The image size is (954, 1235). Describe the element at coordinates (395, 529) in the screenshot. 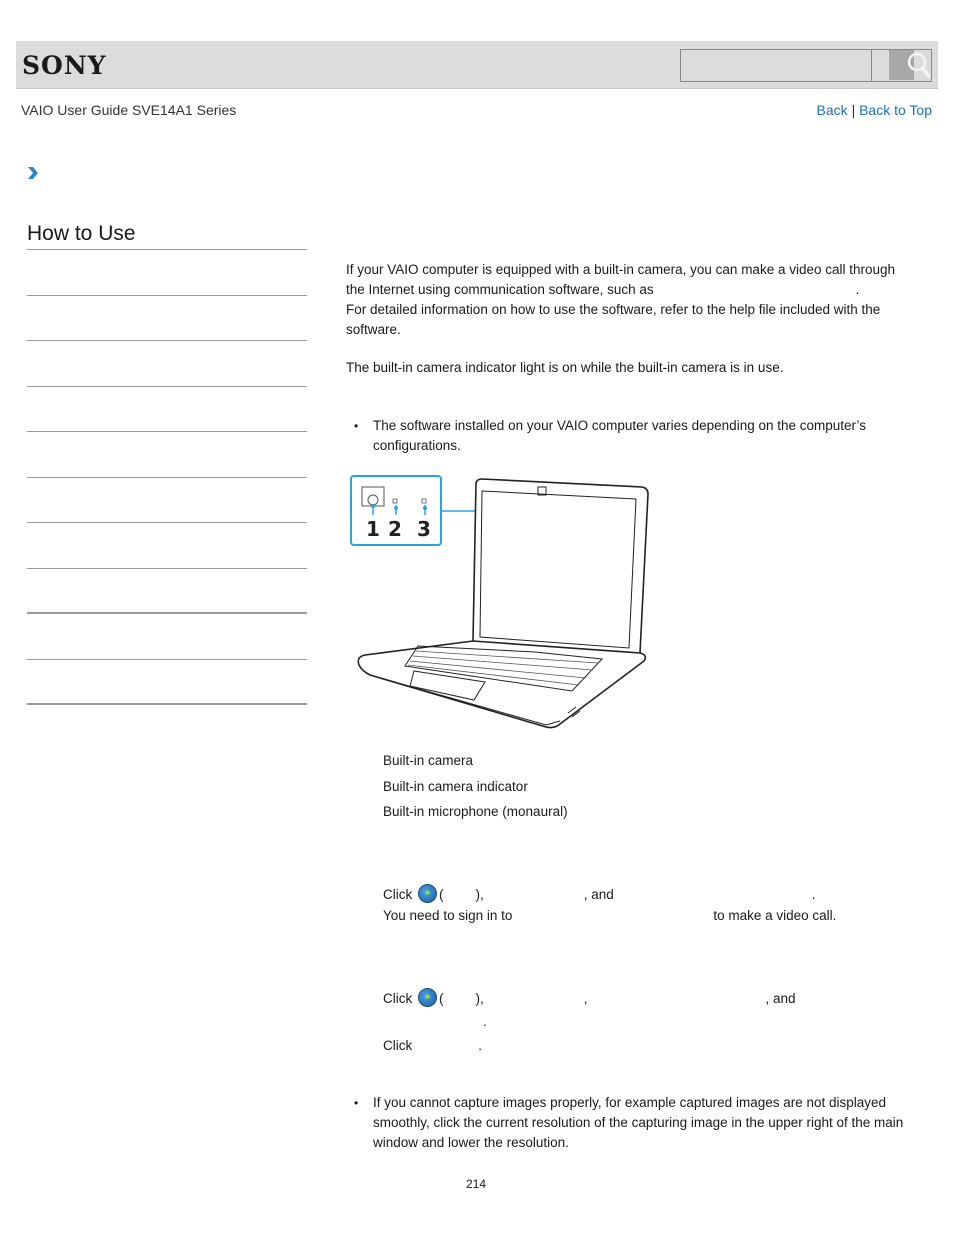

I see `callout-number-2: 2` at that location.